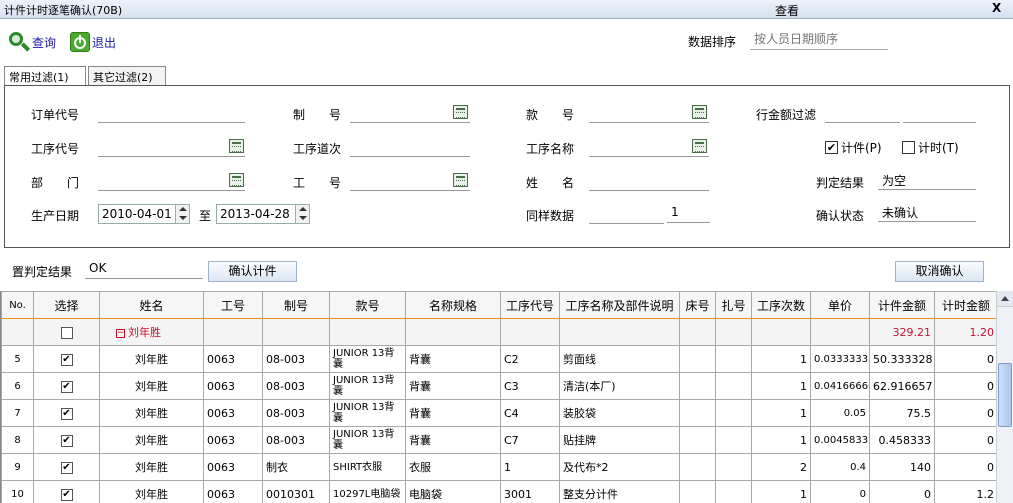 This screenshot has height=503, width=1013. I want to click on worker-no-picker-icon, so click(460, 180).